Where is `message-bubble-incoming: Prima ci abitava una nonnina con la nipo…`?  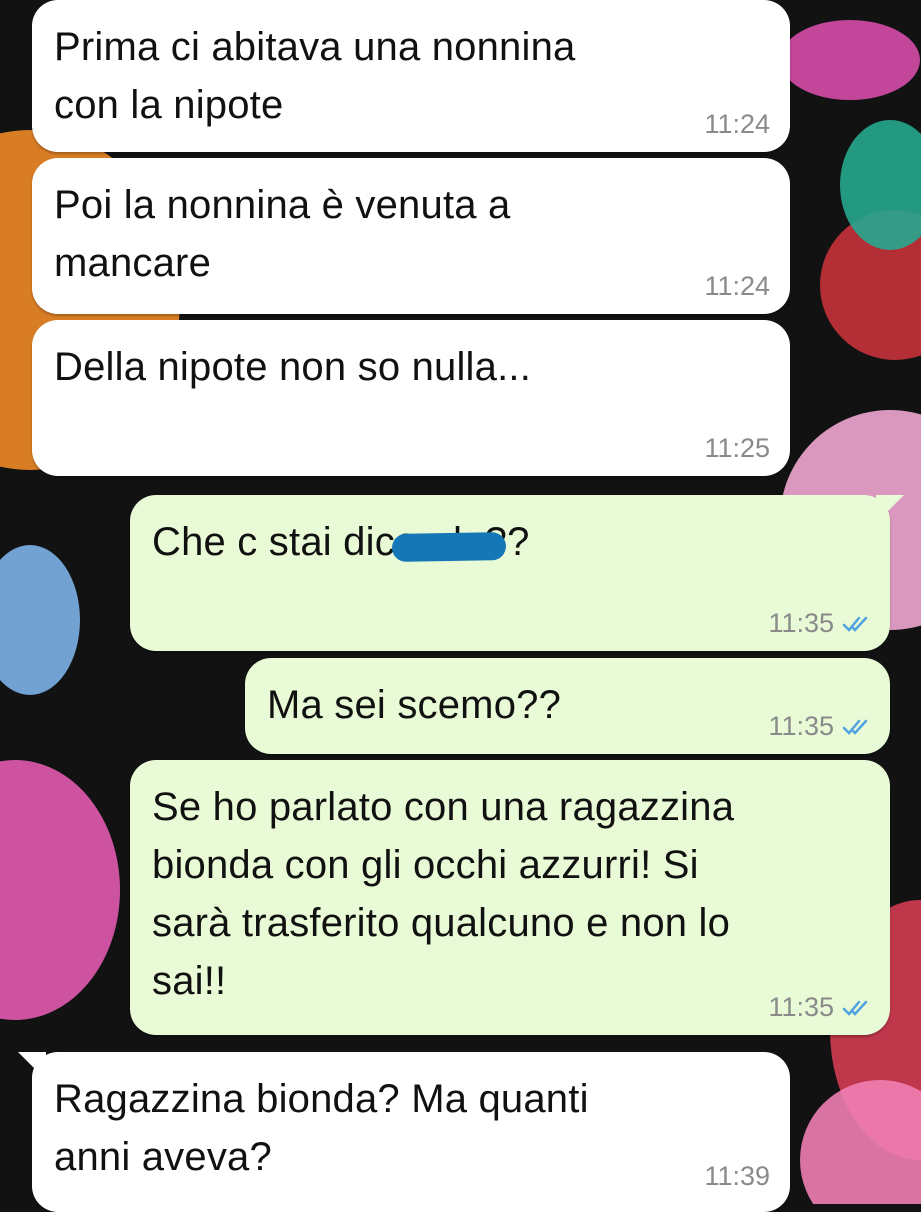
message-bubble-incoming: Prima ci abitava una nonnina con la nipo… is located at coordinates (411, 76).